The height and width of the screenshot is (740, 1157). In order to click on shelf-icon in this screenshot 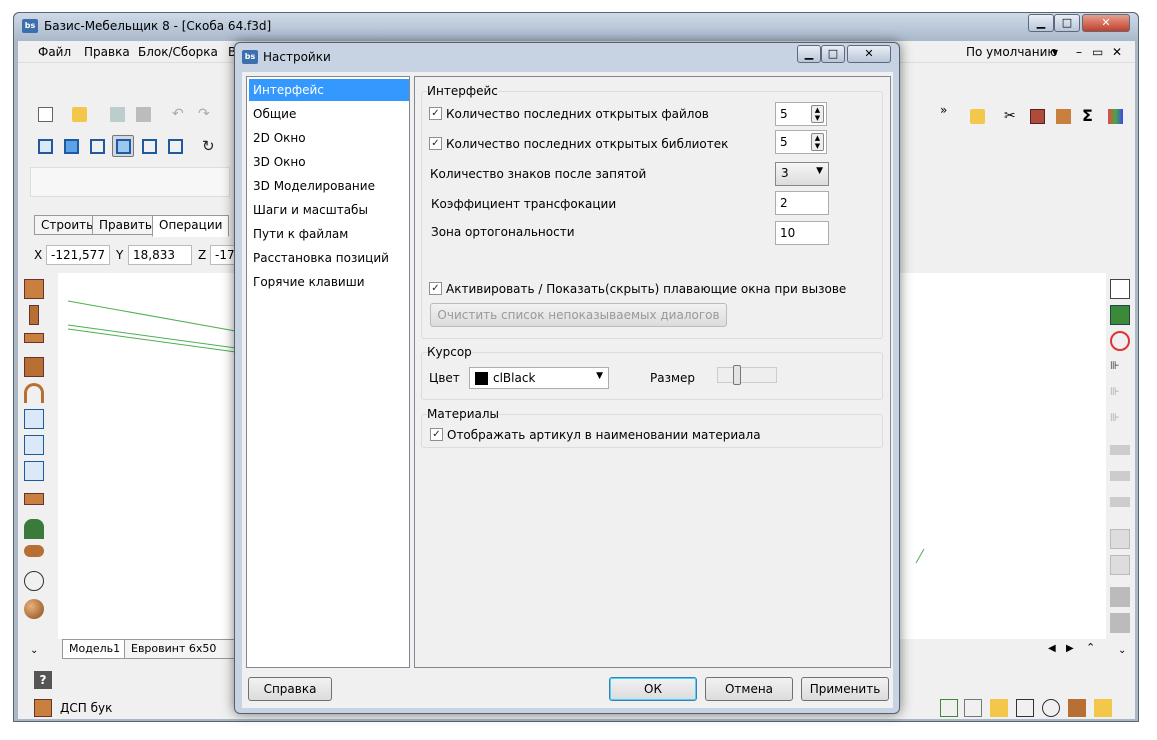, I will do `click(1120, 450)`.